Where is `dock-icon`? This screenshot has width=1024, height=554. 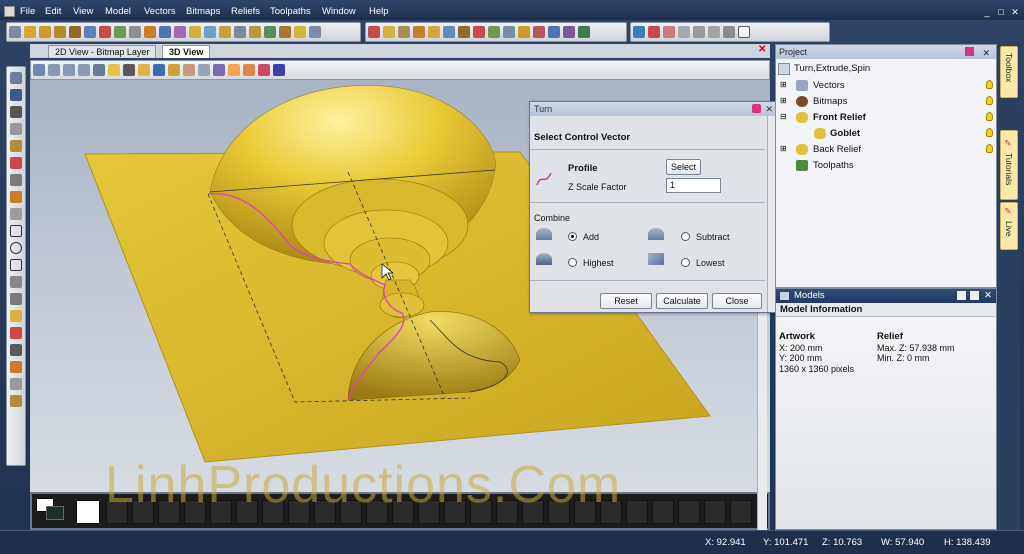 dock-icon is located at coordinates (974, 295).